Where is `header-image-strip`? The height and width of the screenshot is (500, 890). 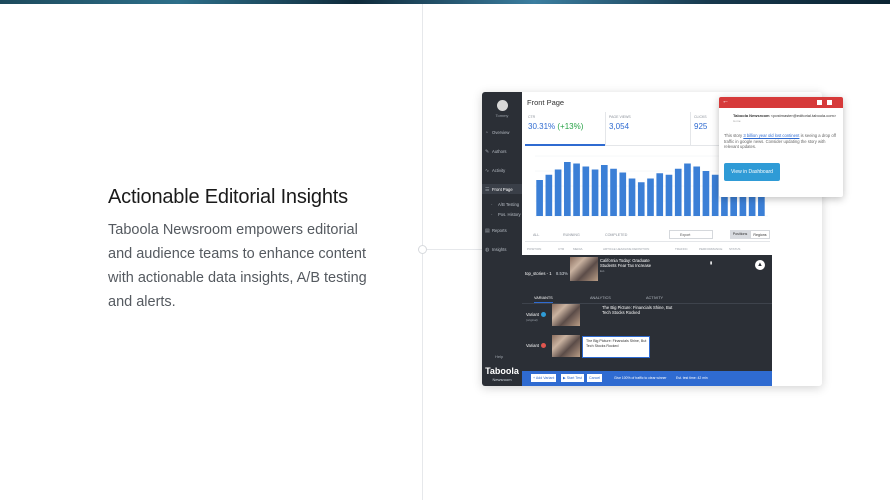 header-image-strip is located at coordinates (445, 2).